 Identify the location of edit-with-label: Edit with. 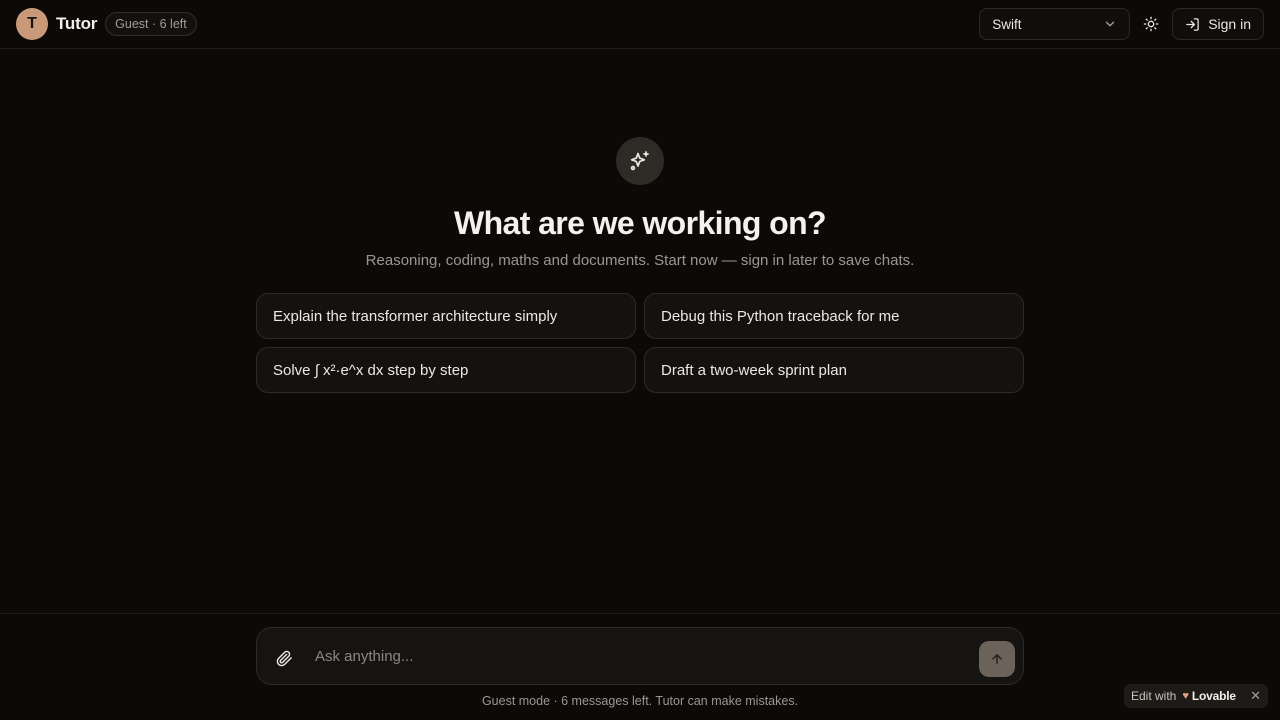
(1154, 696).